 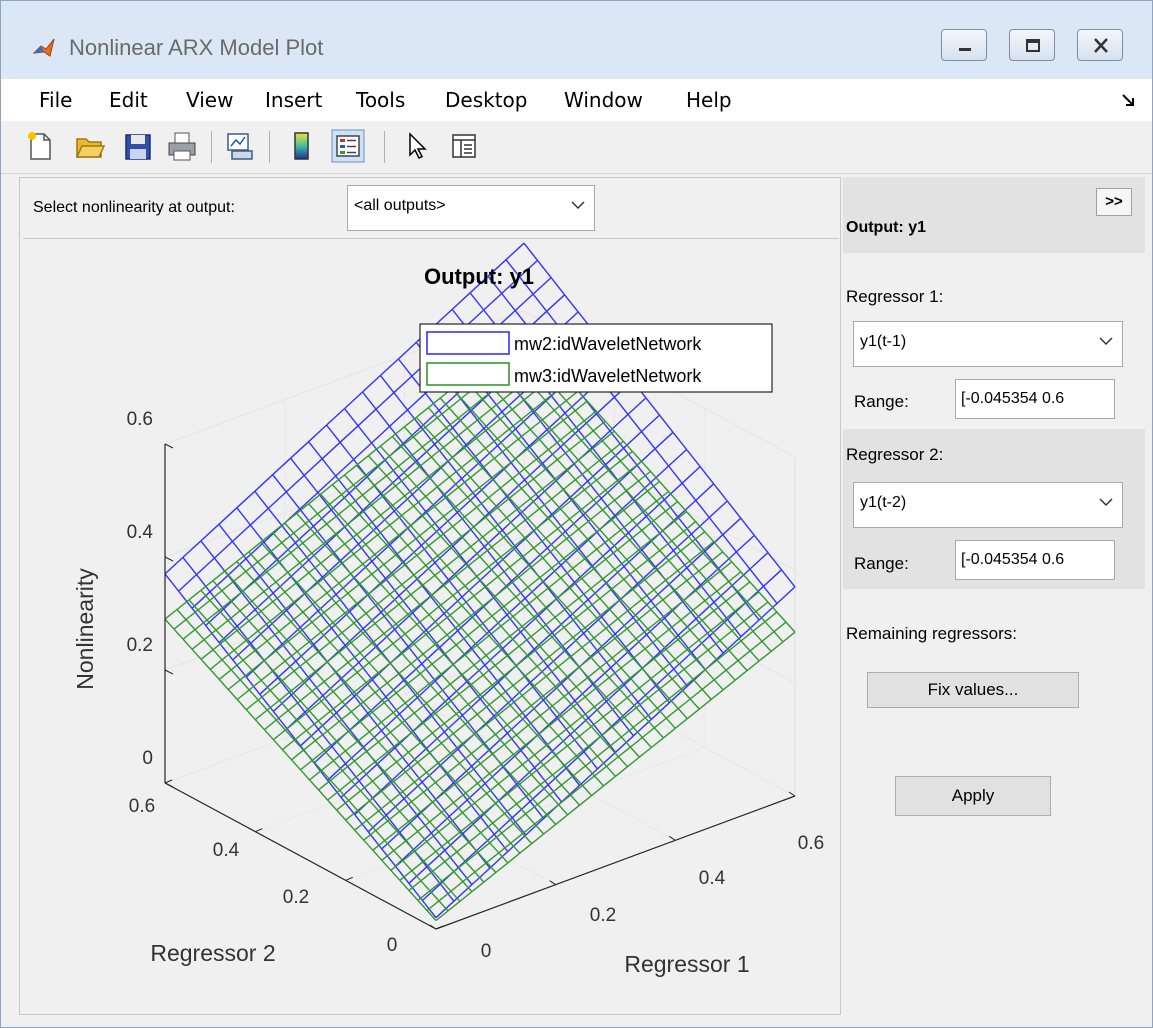 What do you see at coordinates (1035, 399) in the screenshot?
I see `regressor1-range-field: [-0.045354 0.6` at bounding box center [1035, 399].